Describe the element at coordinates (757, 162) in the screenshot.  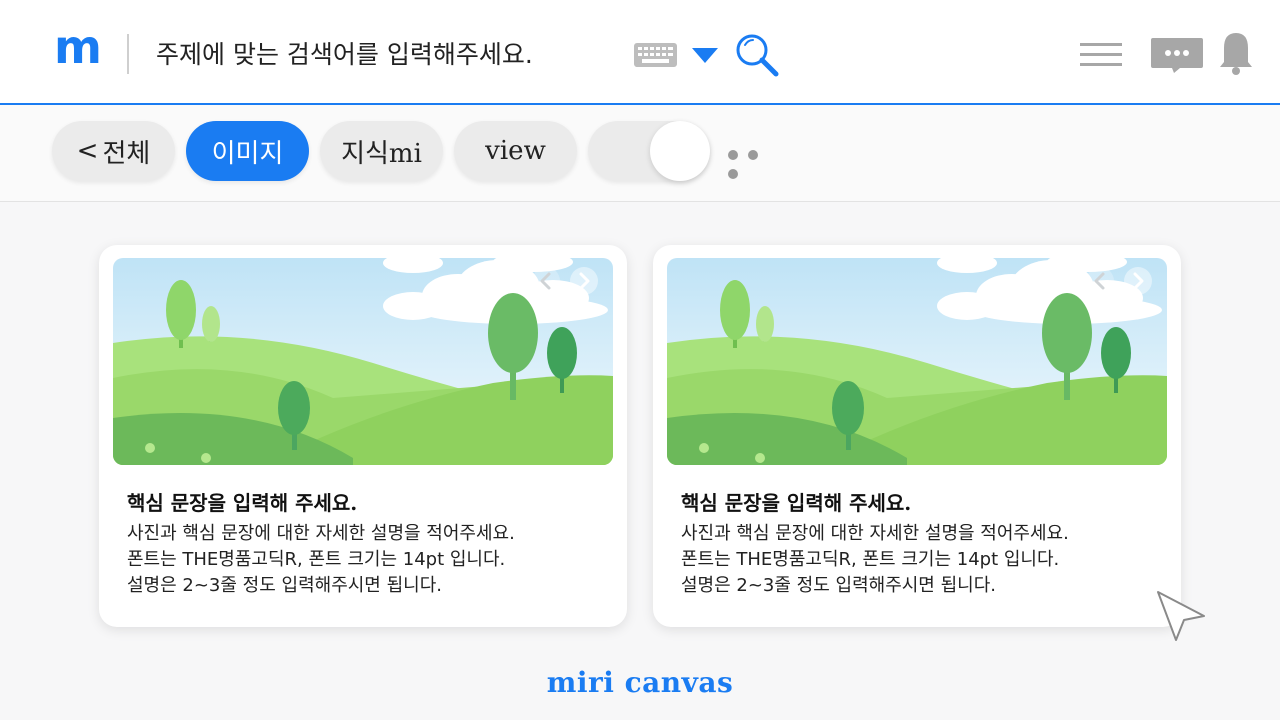
I see `more-options-icon` at that location.